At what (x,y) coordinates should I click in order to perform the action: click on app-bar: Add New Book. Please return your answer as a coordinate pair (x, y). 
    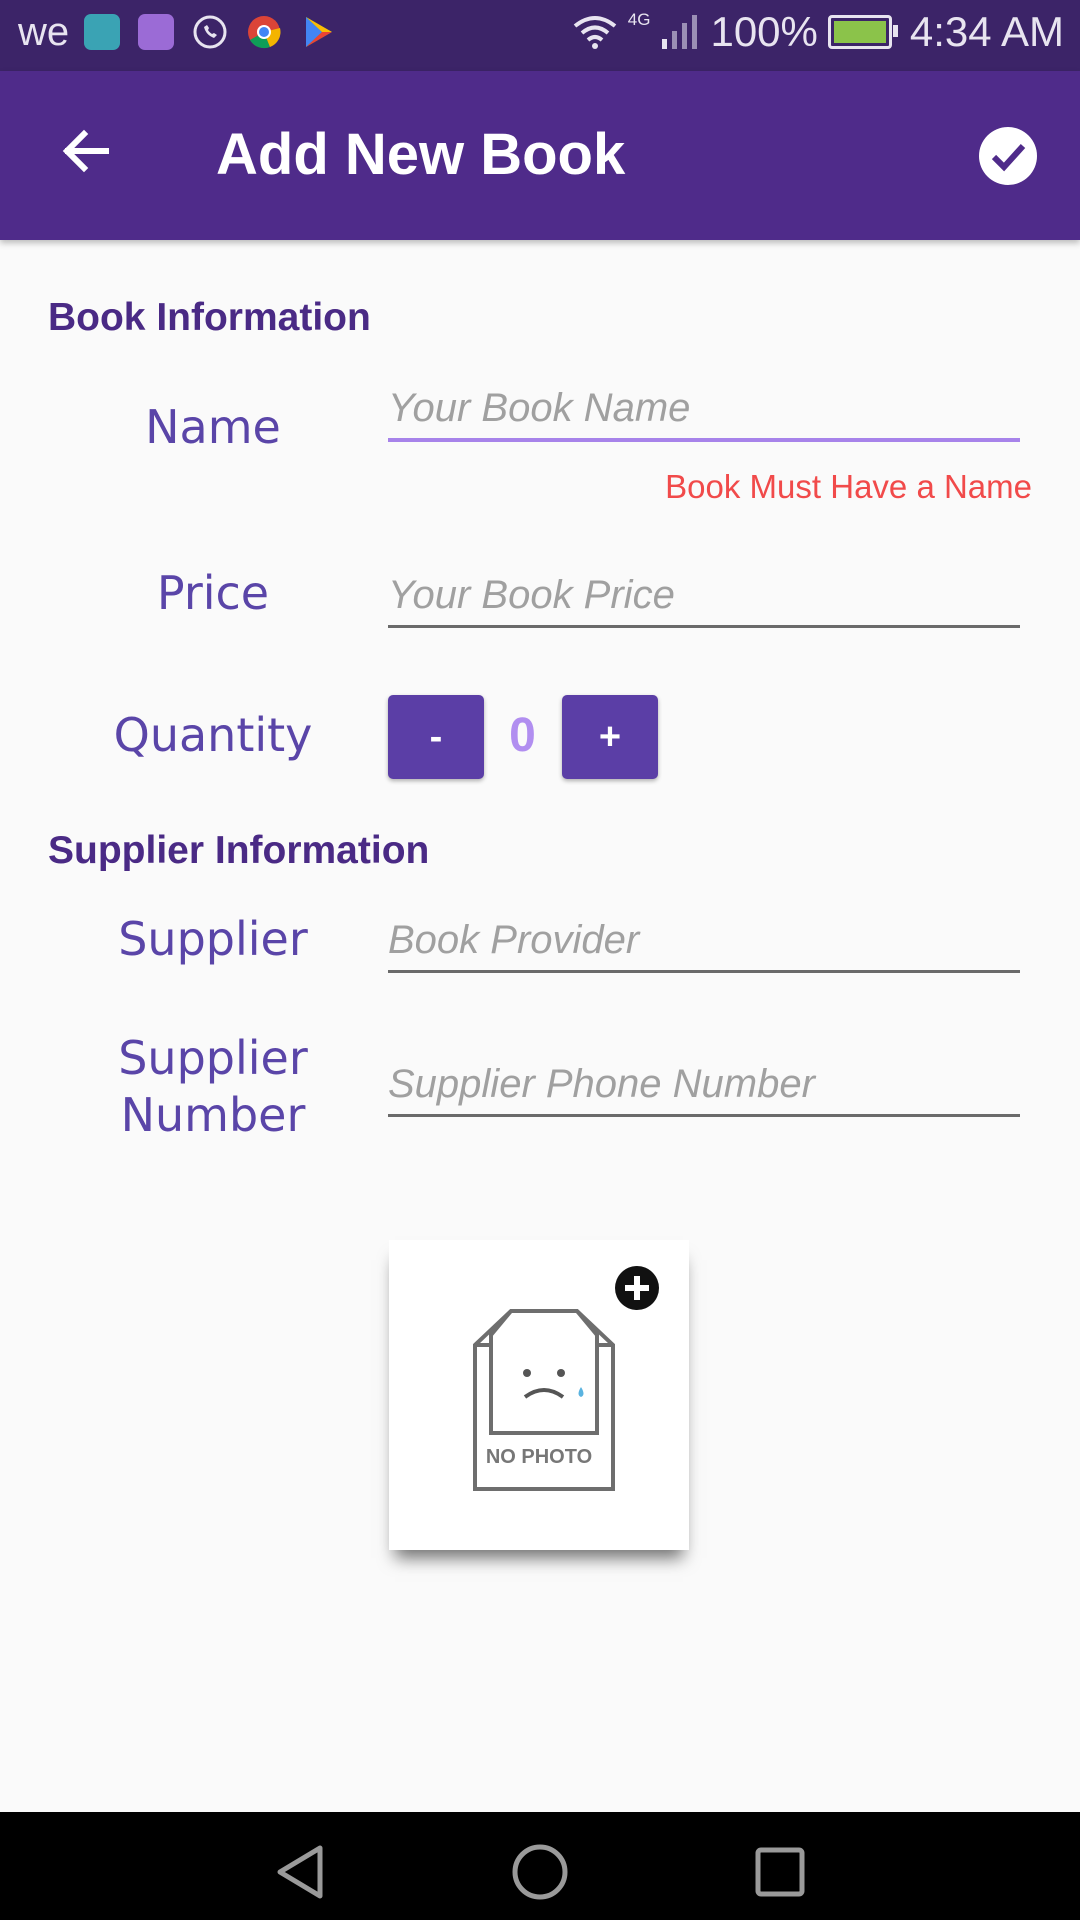
    Looking at the image, I should click on (540, 155).